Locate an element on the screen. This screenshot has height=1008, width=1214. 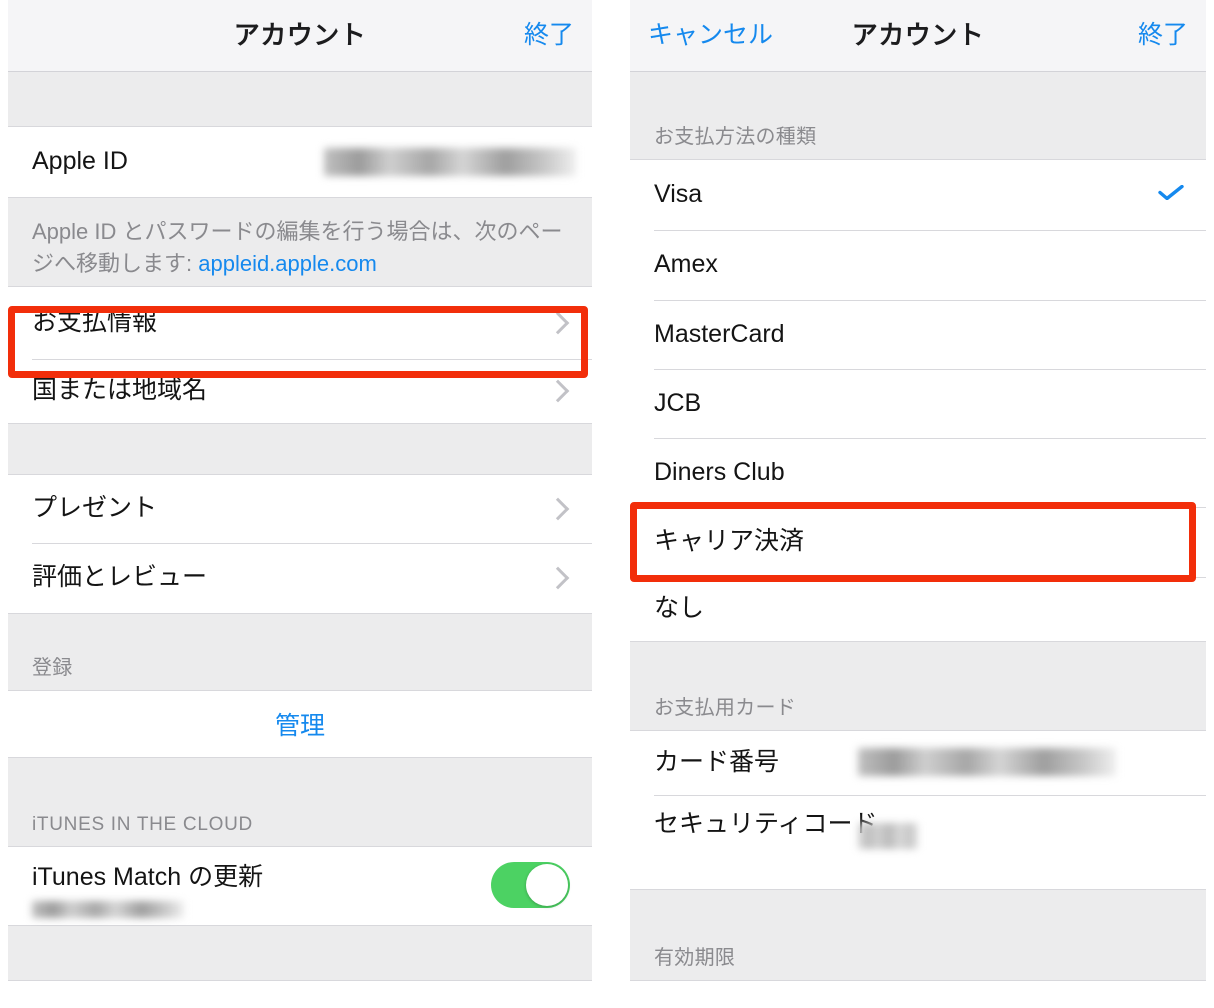
right-done-button: 終了 is located at coordinates (1163, 35).